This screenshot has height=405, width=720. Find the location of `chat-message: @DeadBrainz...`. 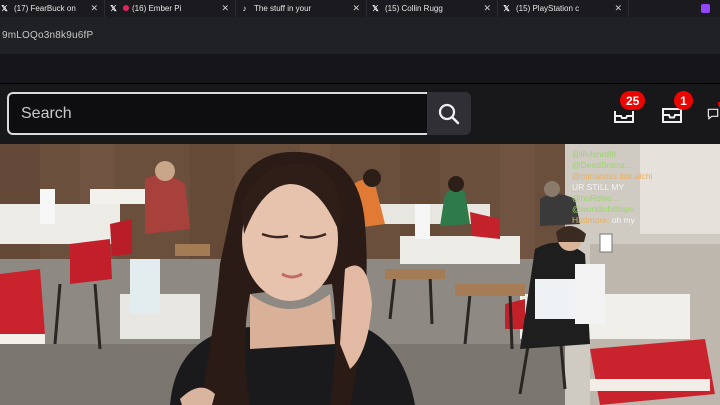

chat-message: @DeadBrainz... is located at coordinates (602, 165).